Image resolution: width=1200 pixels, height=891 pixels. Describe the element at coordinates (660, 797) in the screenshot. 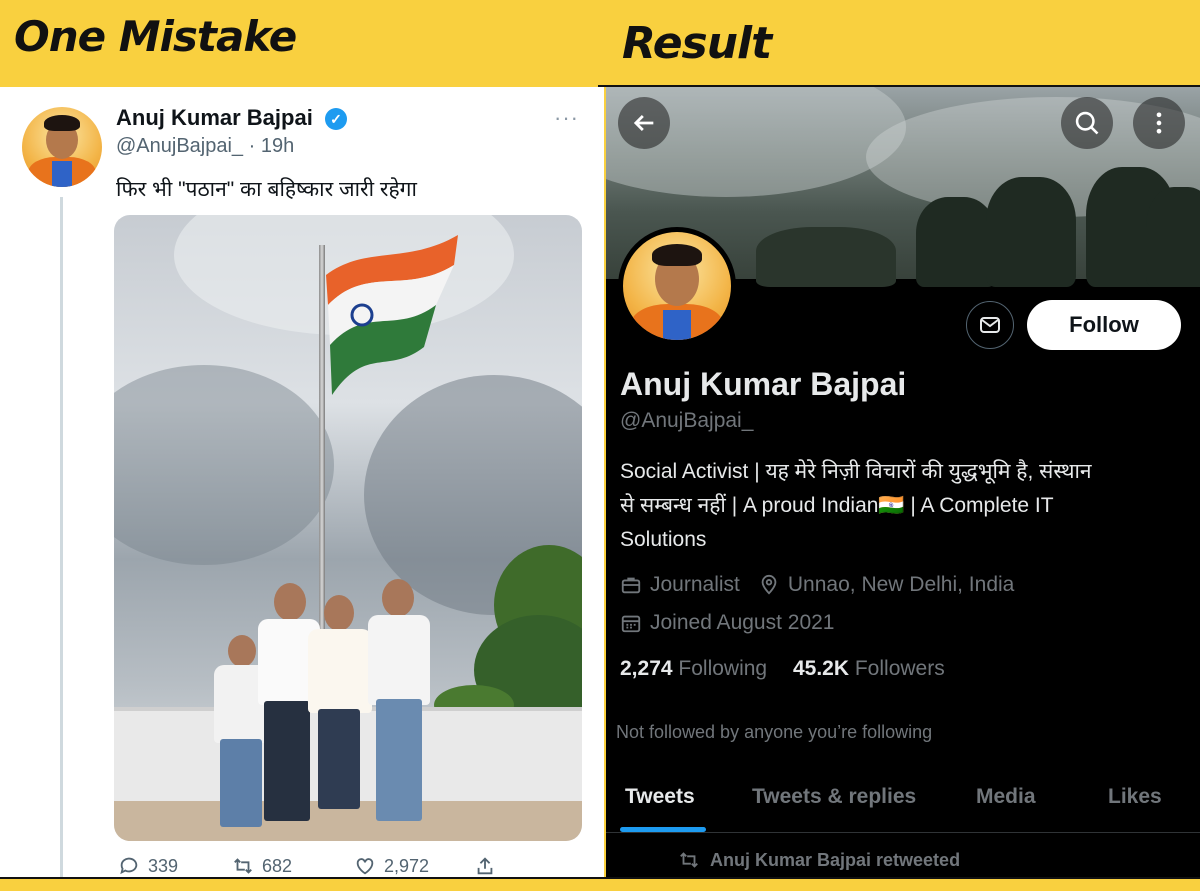

I see `tab-tweets: Tweets` at that location.